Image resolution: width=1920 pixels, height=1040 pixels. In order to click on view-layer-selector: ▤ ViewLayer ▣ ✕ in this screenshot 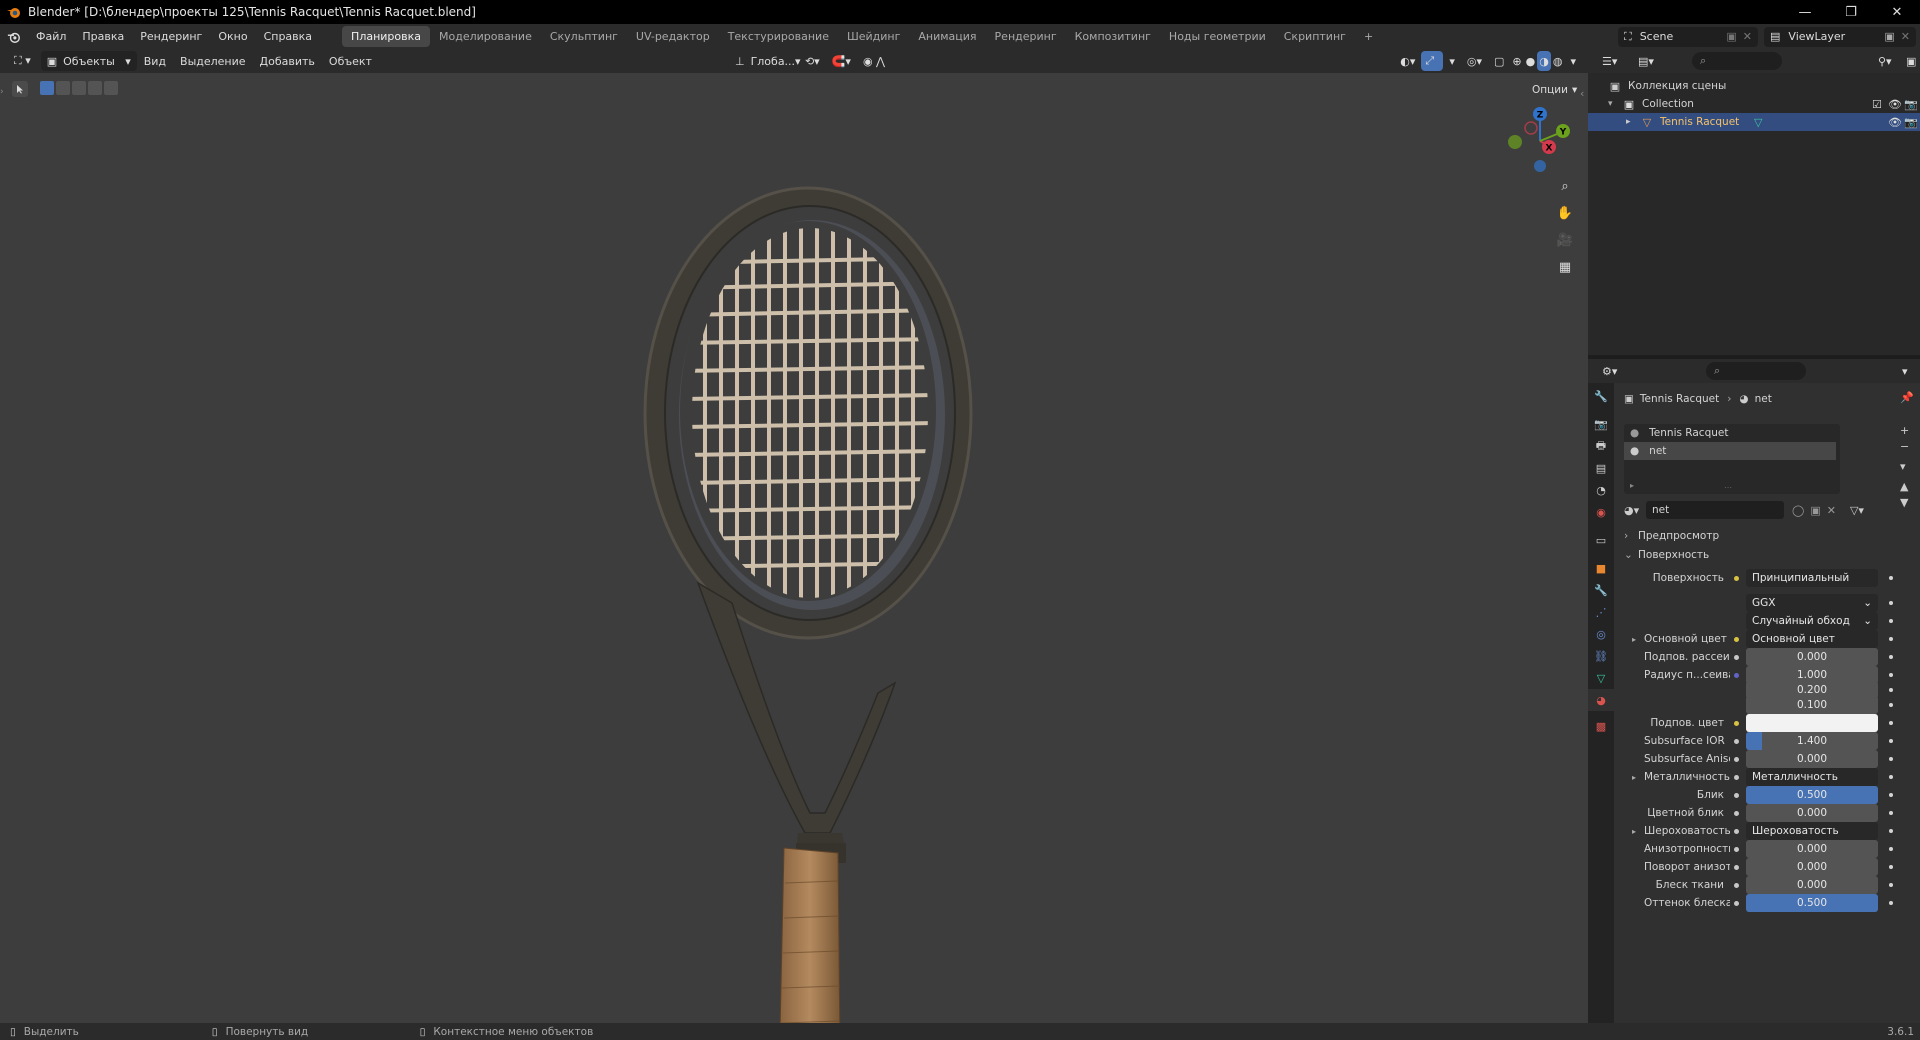, I will do `click(1840, 36)`.